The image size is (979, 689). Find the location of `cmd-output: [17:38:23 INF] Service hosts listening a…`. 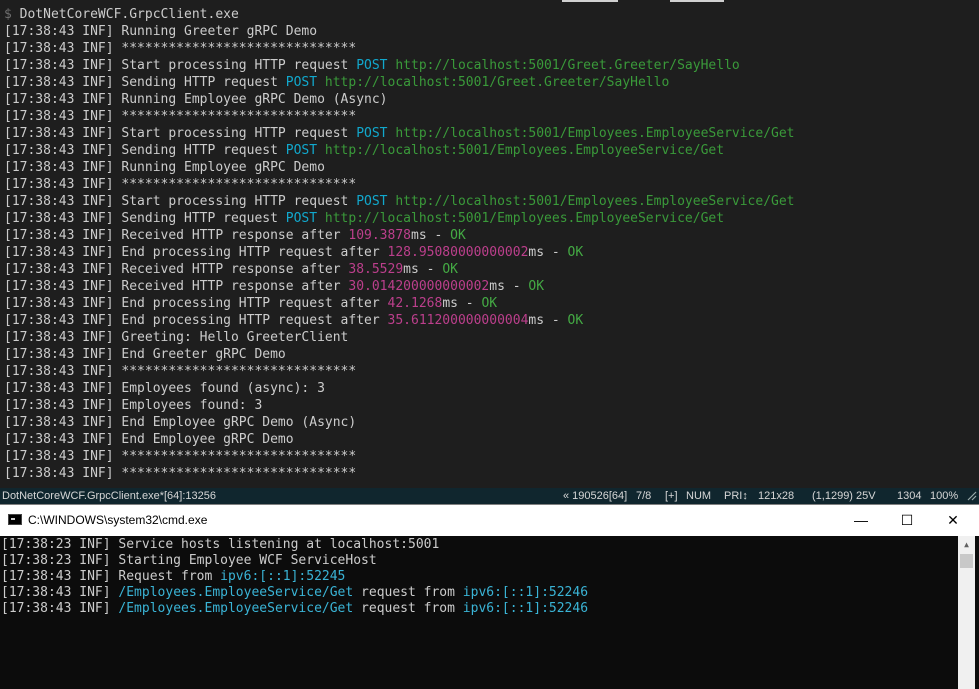

cmd-output: [17:38:23 INF] Service hosts listening a… is located at coordinates (479, 577).